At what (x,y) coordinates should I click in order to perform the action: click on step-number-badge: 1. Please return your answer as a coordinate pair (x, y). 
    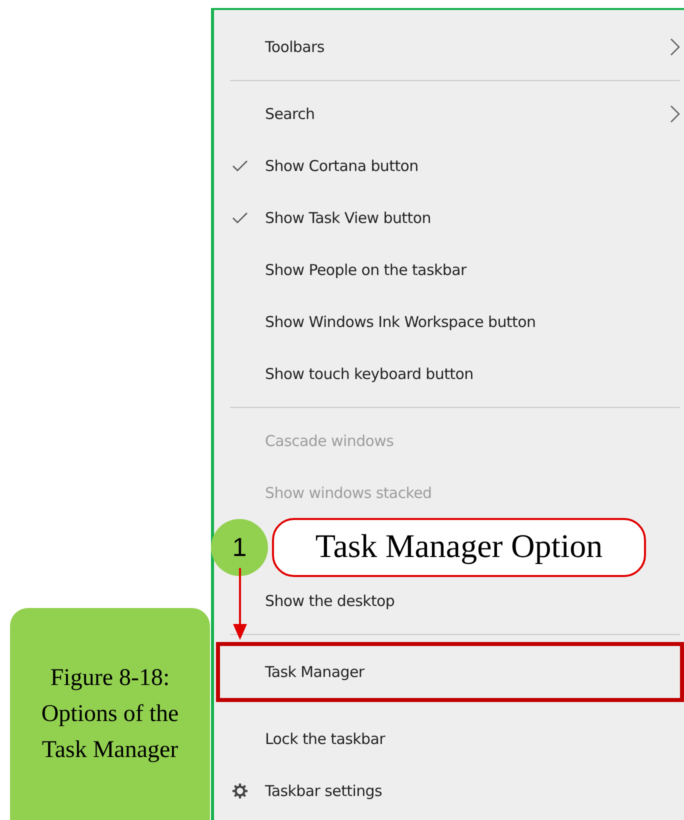
    Looking at the image, I should click on (239, 547).